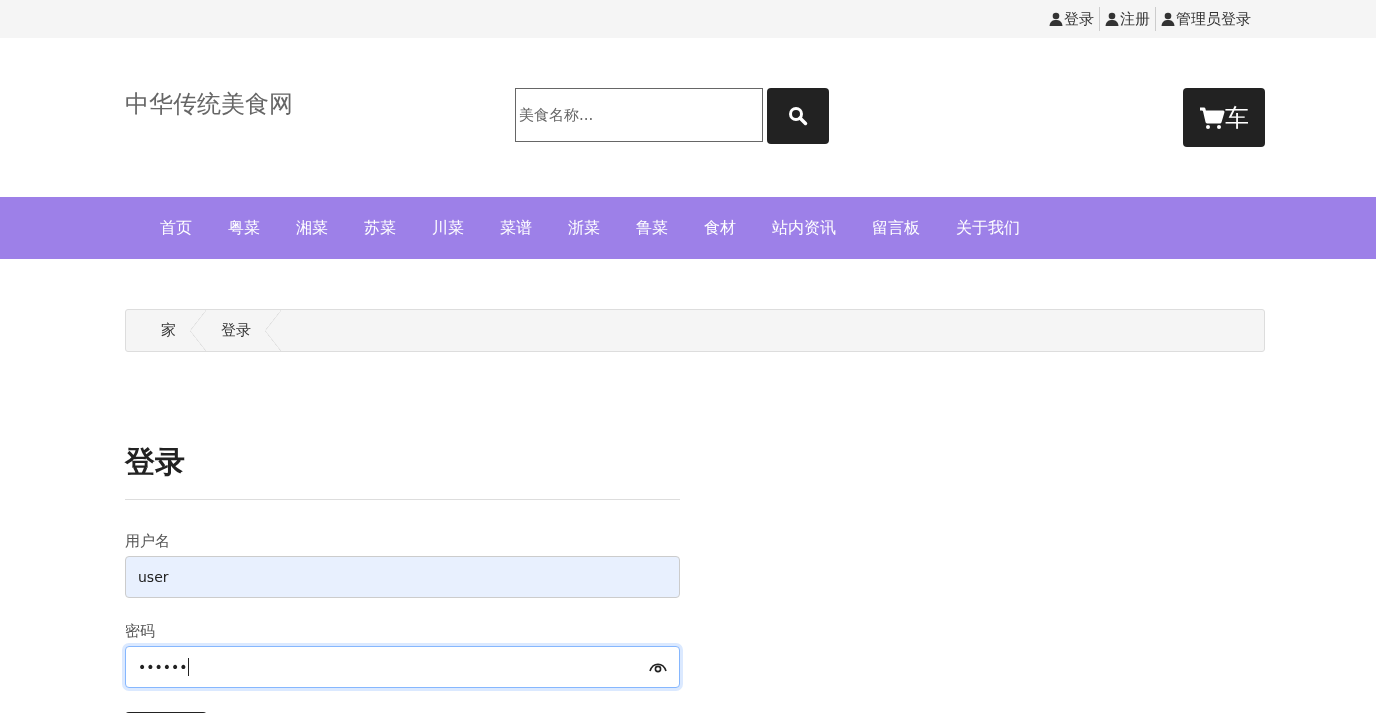 The width and height of the screenshot is (1376, 713). Describe the element at coordinates (312, 228) in the screenshot. I see `nav-link: 湘菜` at that location.